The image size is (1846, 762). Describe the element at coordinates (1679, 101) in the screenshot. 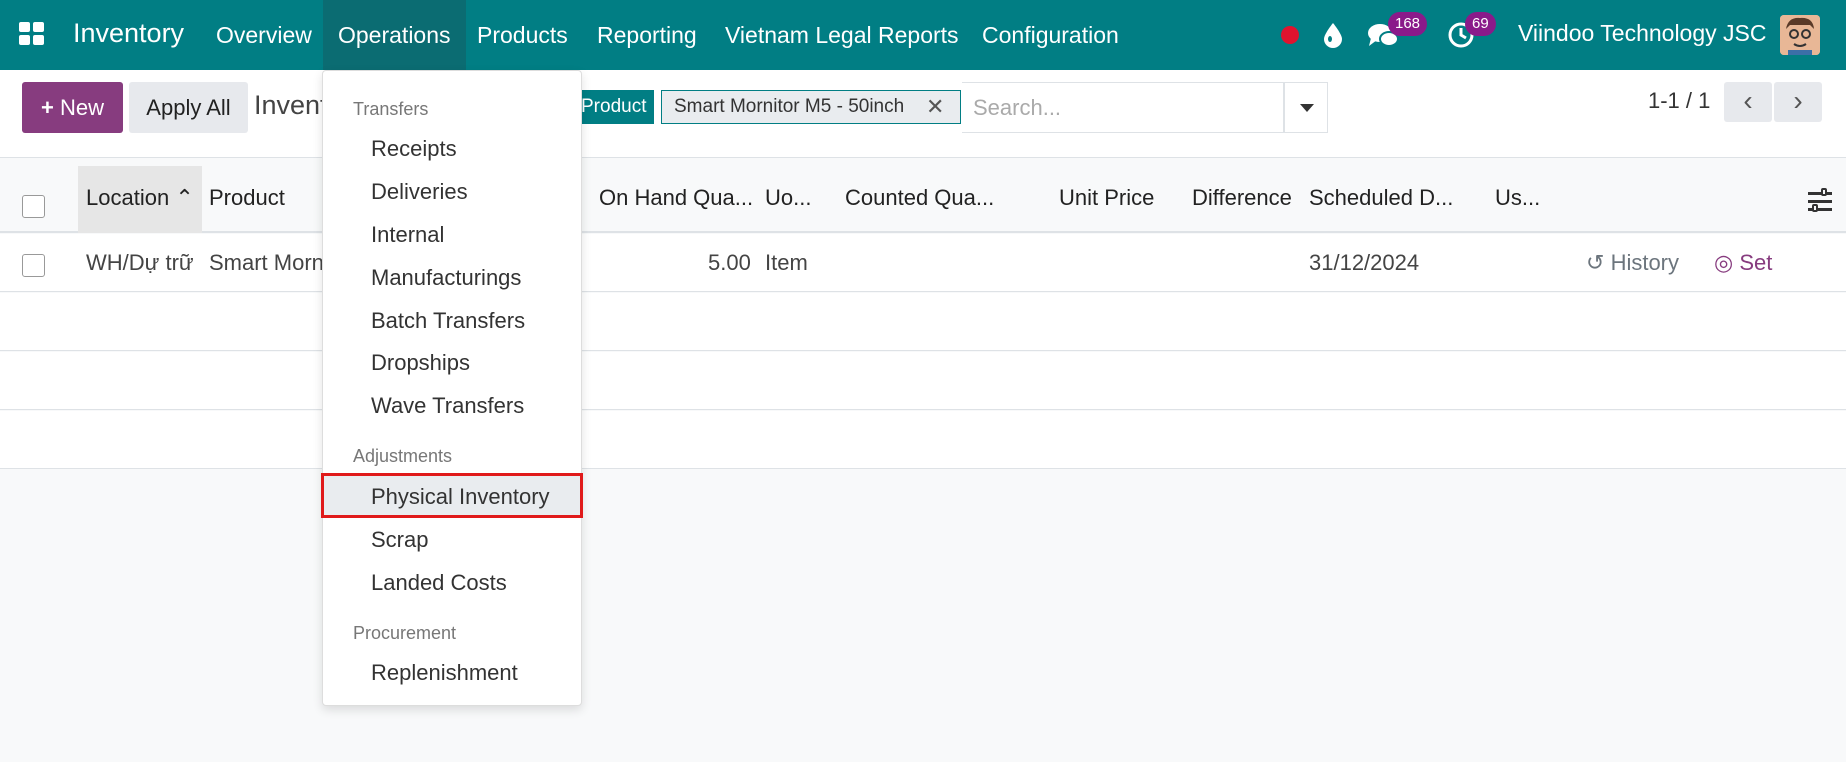

I see `pager-value: 1-1 / 1` at that location.